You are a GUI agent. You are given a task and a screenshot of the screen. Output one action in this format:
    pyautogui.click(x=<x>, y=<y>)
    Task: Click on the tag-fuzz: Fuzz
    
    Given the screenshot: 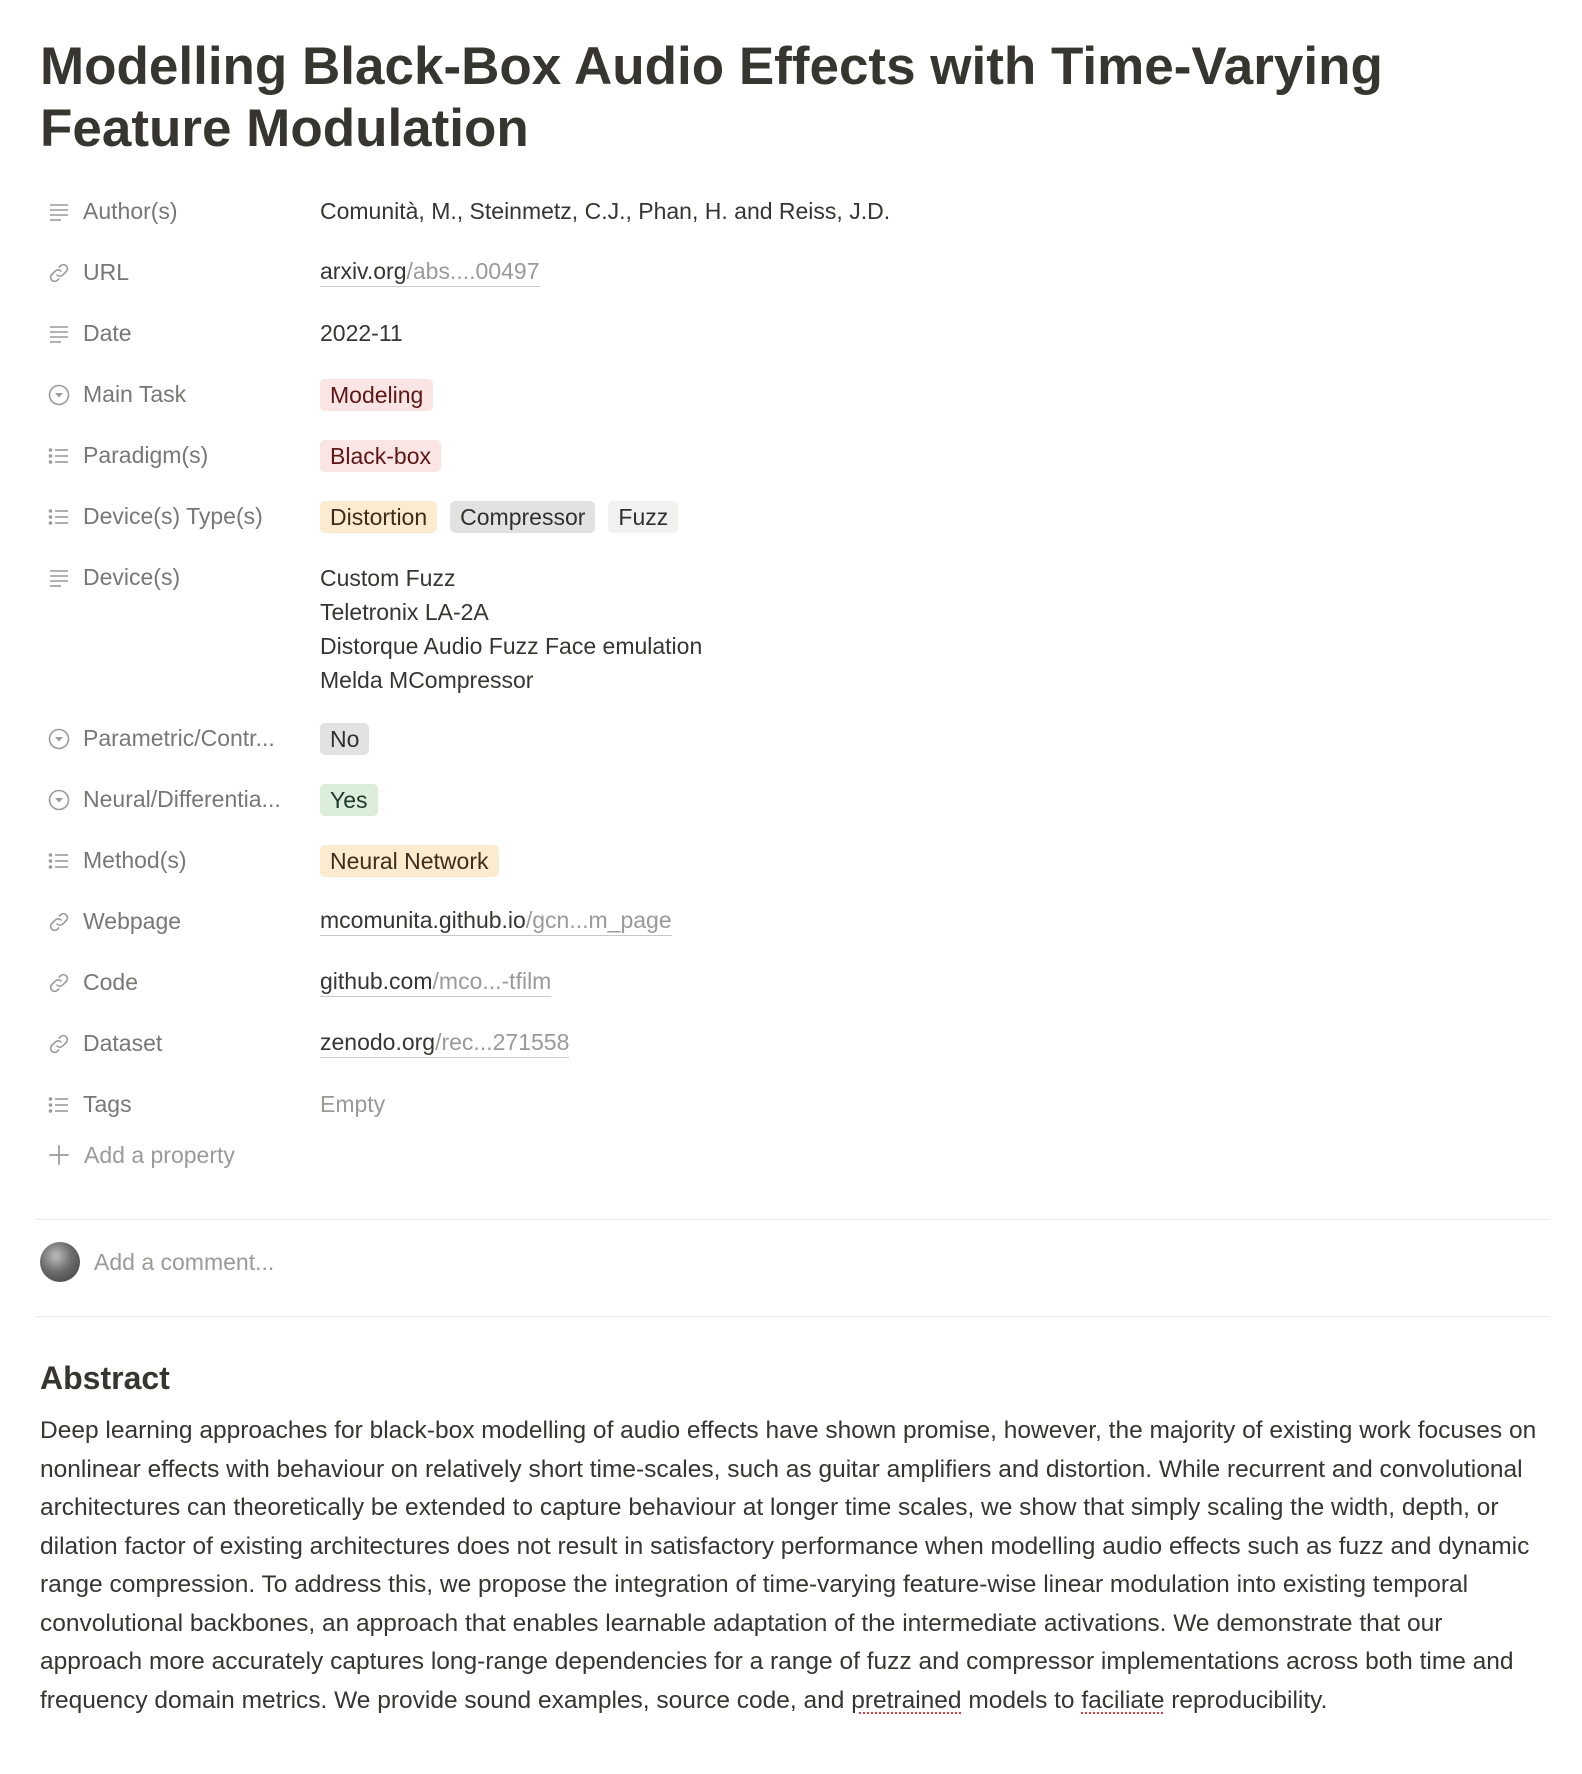 What is the action you would take?
    pyautogui.click(x=643, y=516)
    